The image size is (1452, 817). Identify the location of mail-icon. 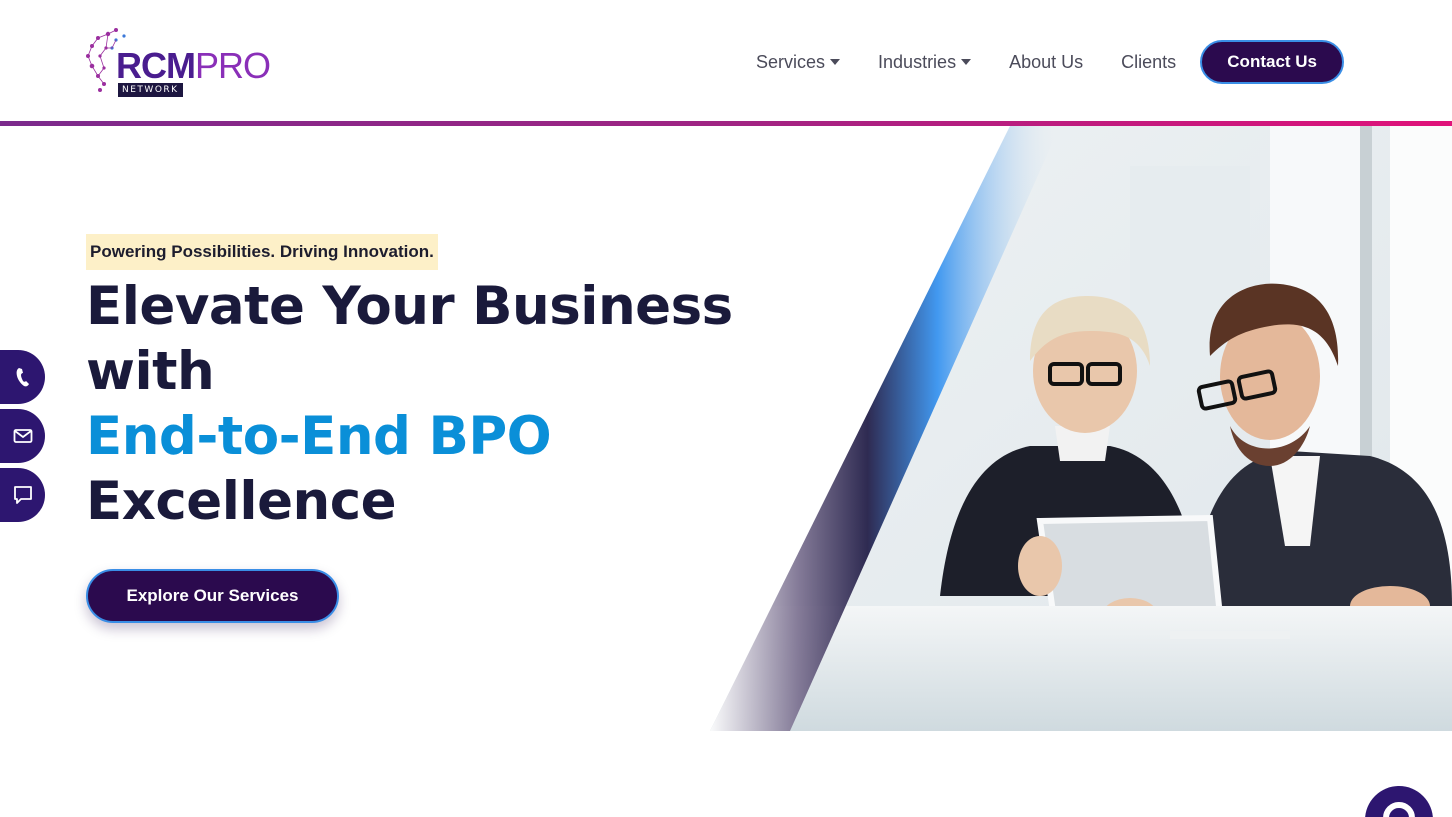
(22, 436).